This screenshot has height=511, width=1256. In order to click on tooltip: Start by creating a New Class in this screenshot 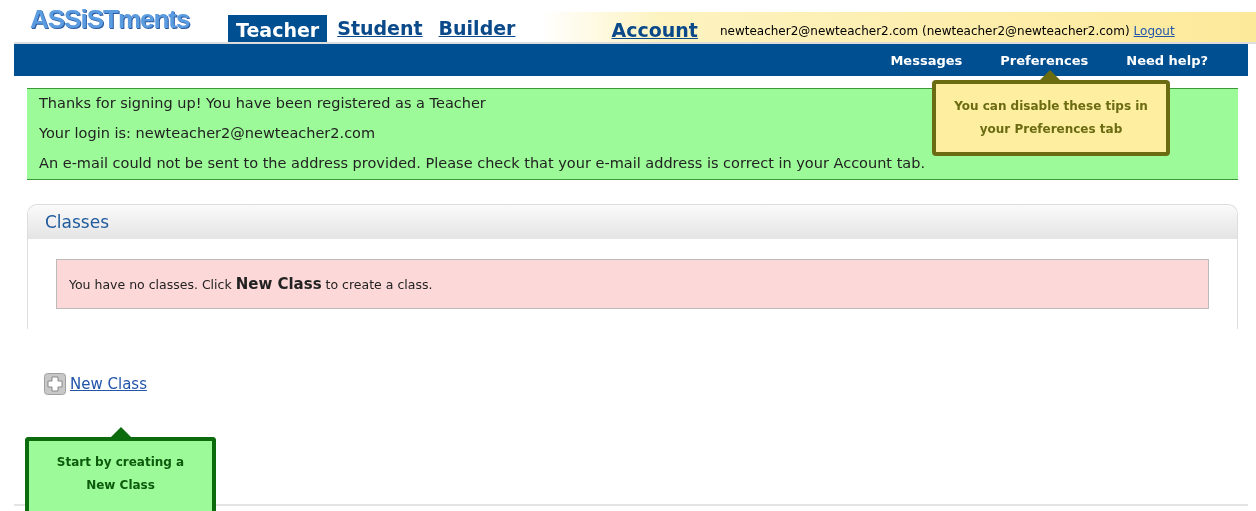, I will do `click(120, 474)`.